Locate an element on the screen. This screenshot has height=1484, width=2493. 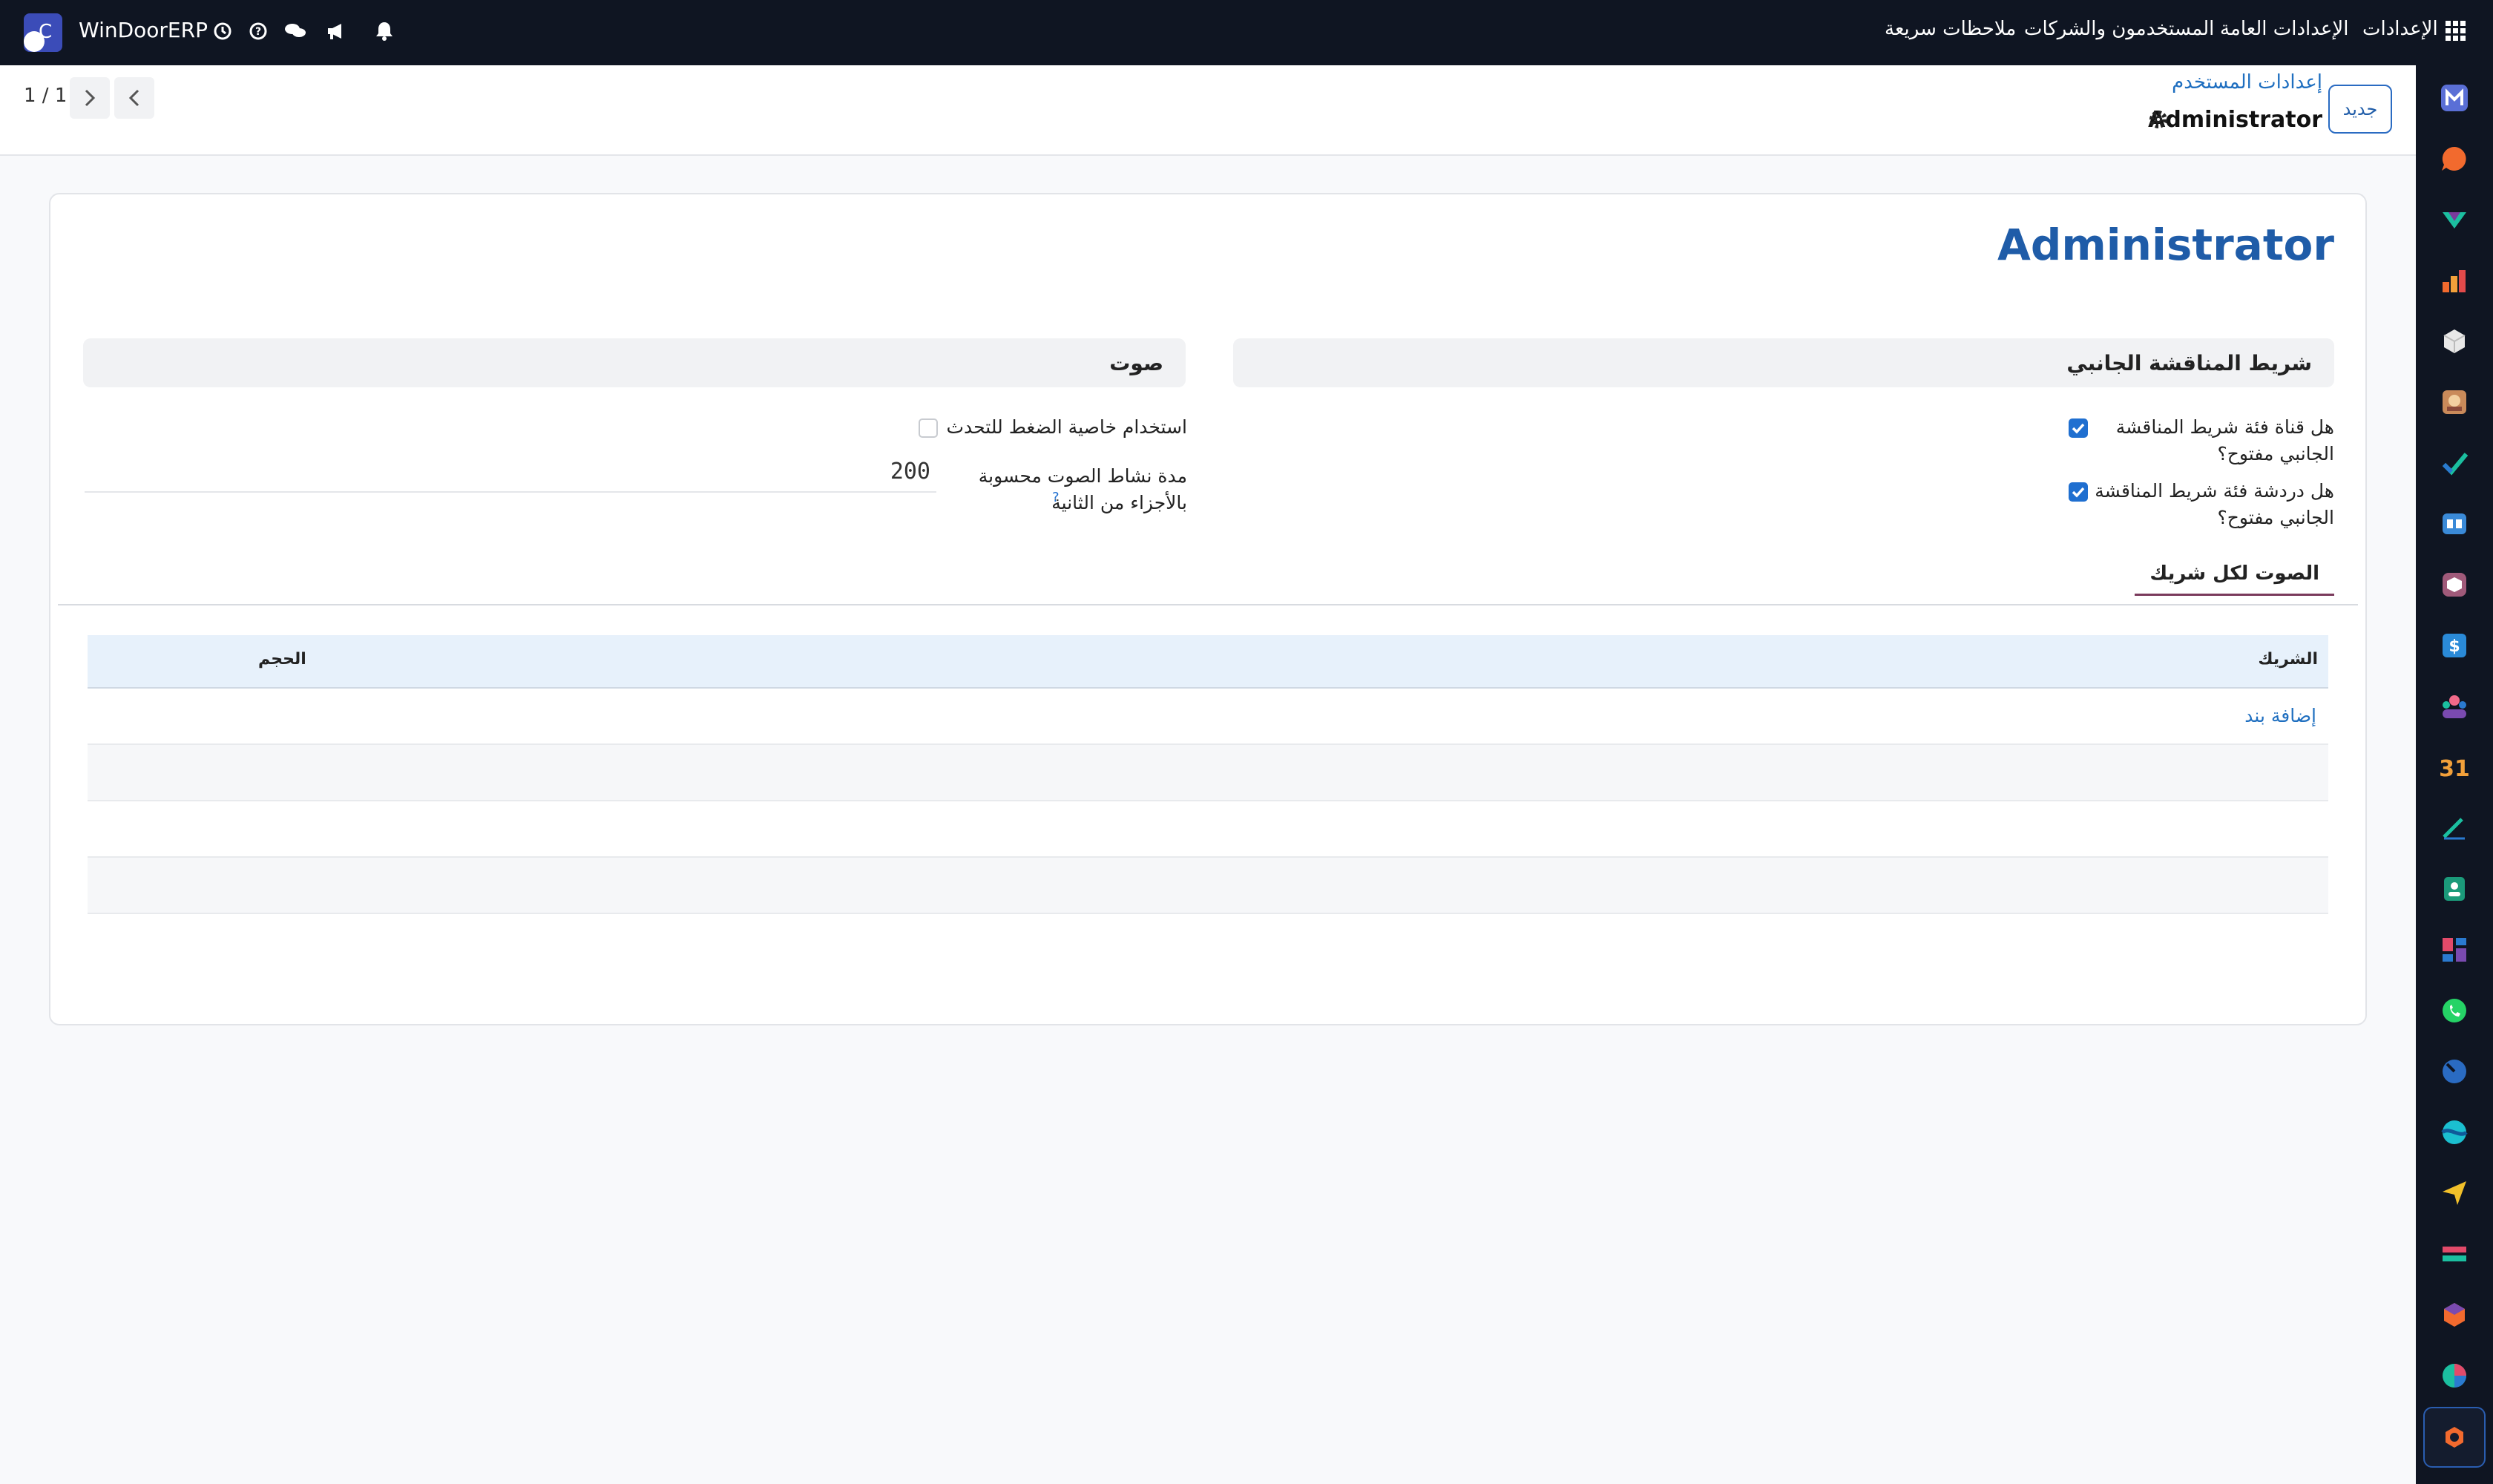
chevron-right-icon is located at coordinates (90, 98).